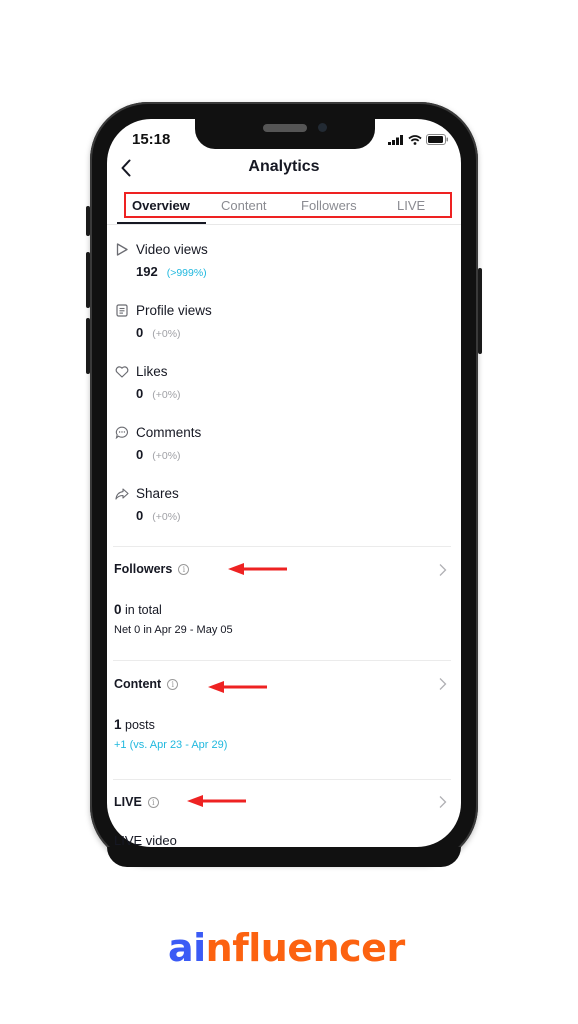 This screenshot has height=1024, width=578. I want to click on metric-likes: Likes 0 (+0%), so click(148, 382).